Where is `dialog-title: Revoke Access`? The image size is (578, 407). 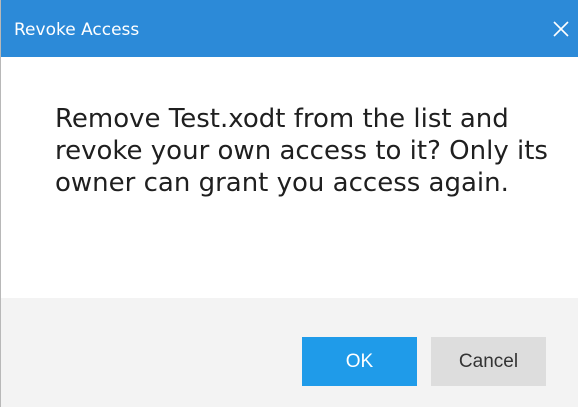
dialog-title: Revoke Access is located at coordinates (77, 30).